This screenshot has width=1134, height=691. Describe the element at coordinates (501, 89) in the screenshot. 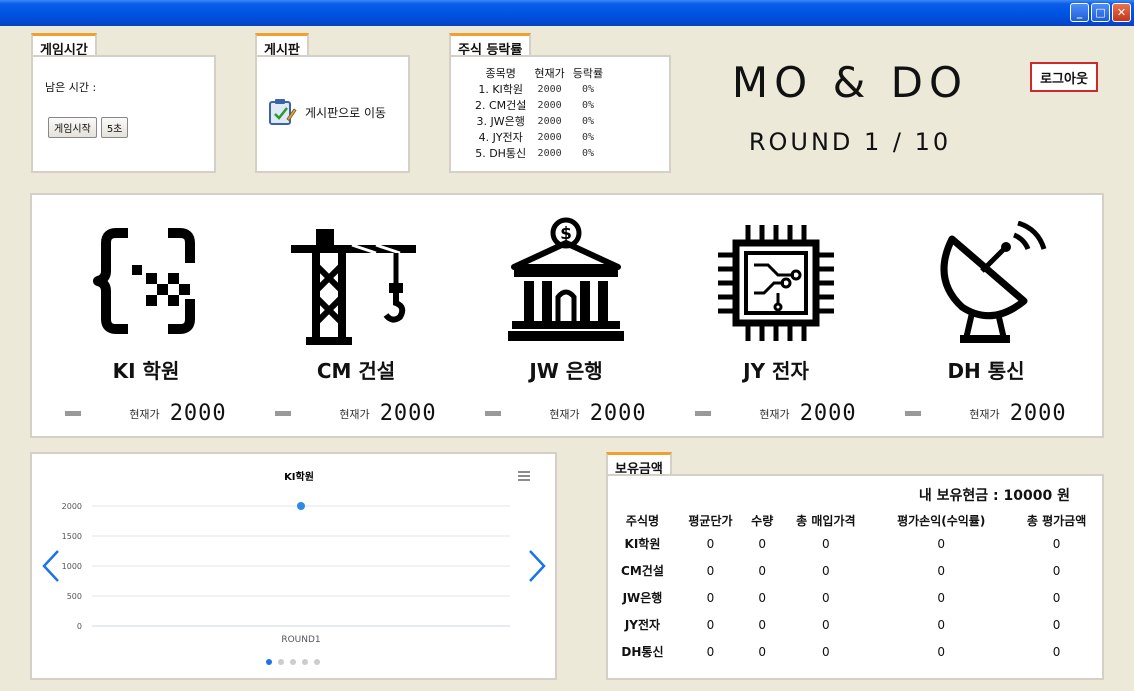

I see `stock-name: 1. KI학원` at that location.